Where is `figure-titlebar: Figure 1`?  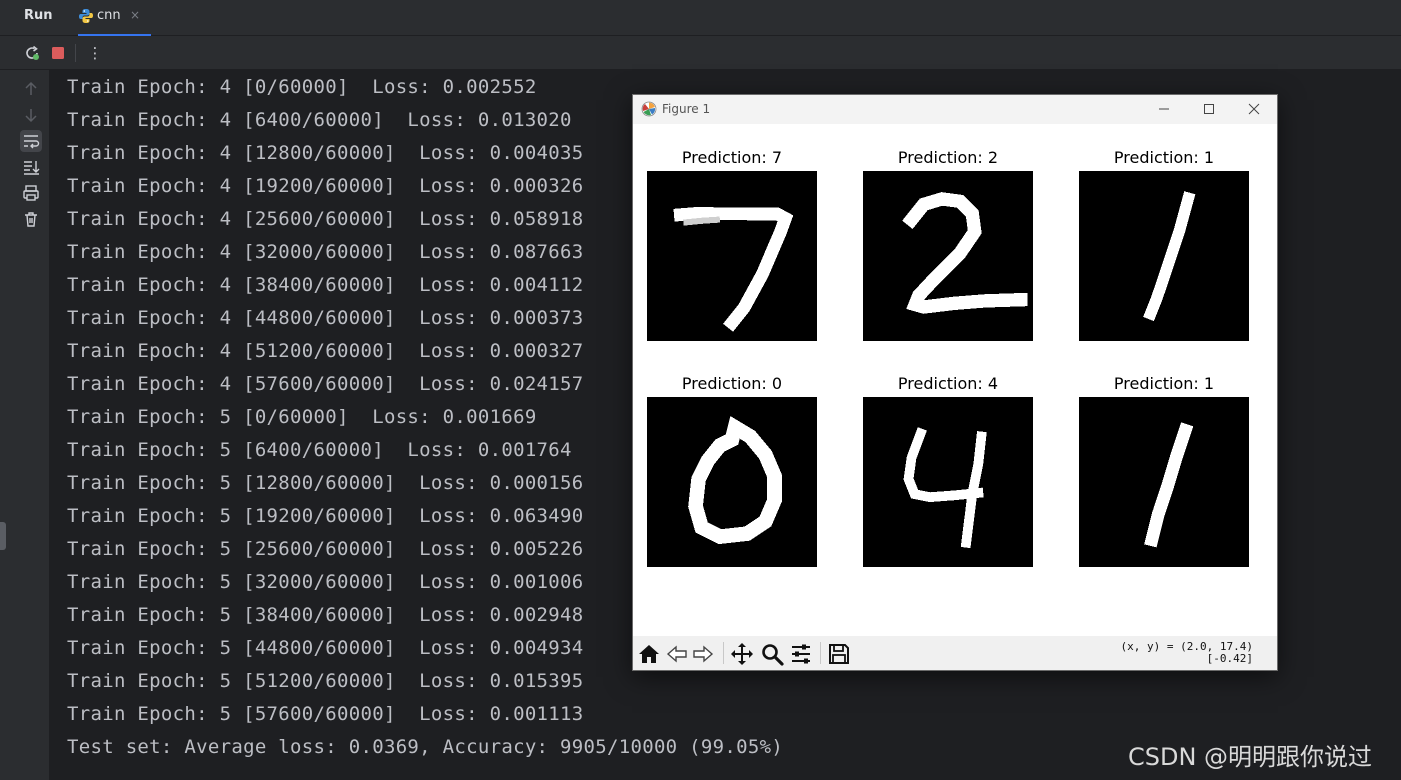 figure-titlebar: Figure 1 is located at coordinates (955, 109).